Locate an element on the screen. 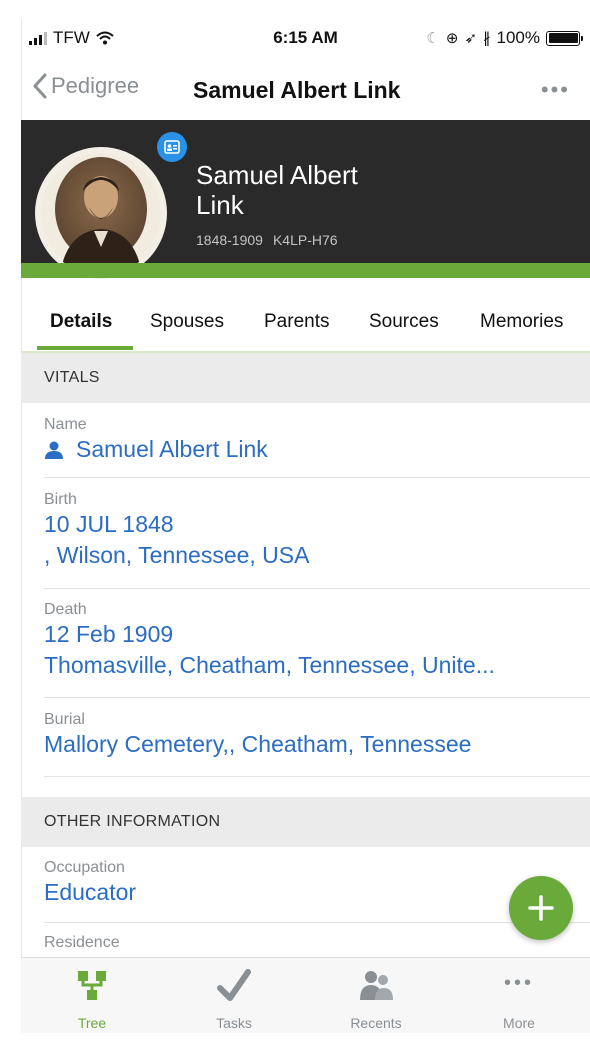  field-label: Residence is located at coordinates (82, 942).